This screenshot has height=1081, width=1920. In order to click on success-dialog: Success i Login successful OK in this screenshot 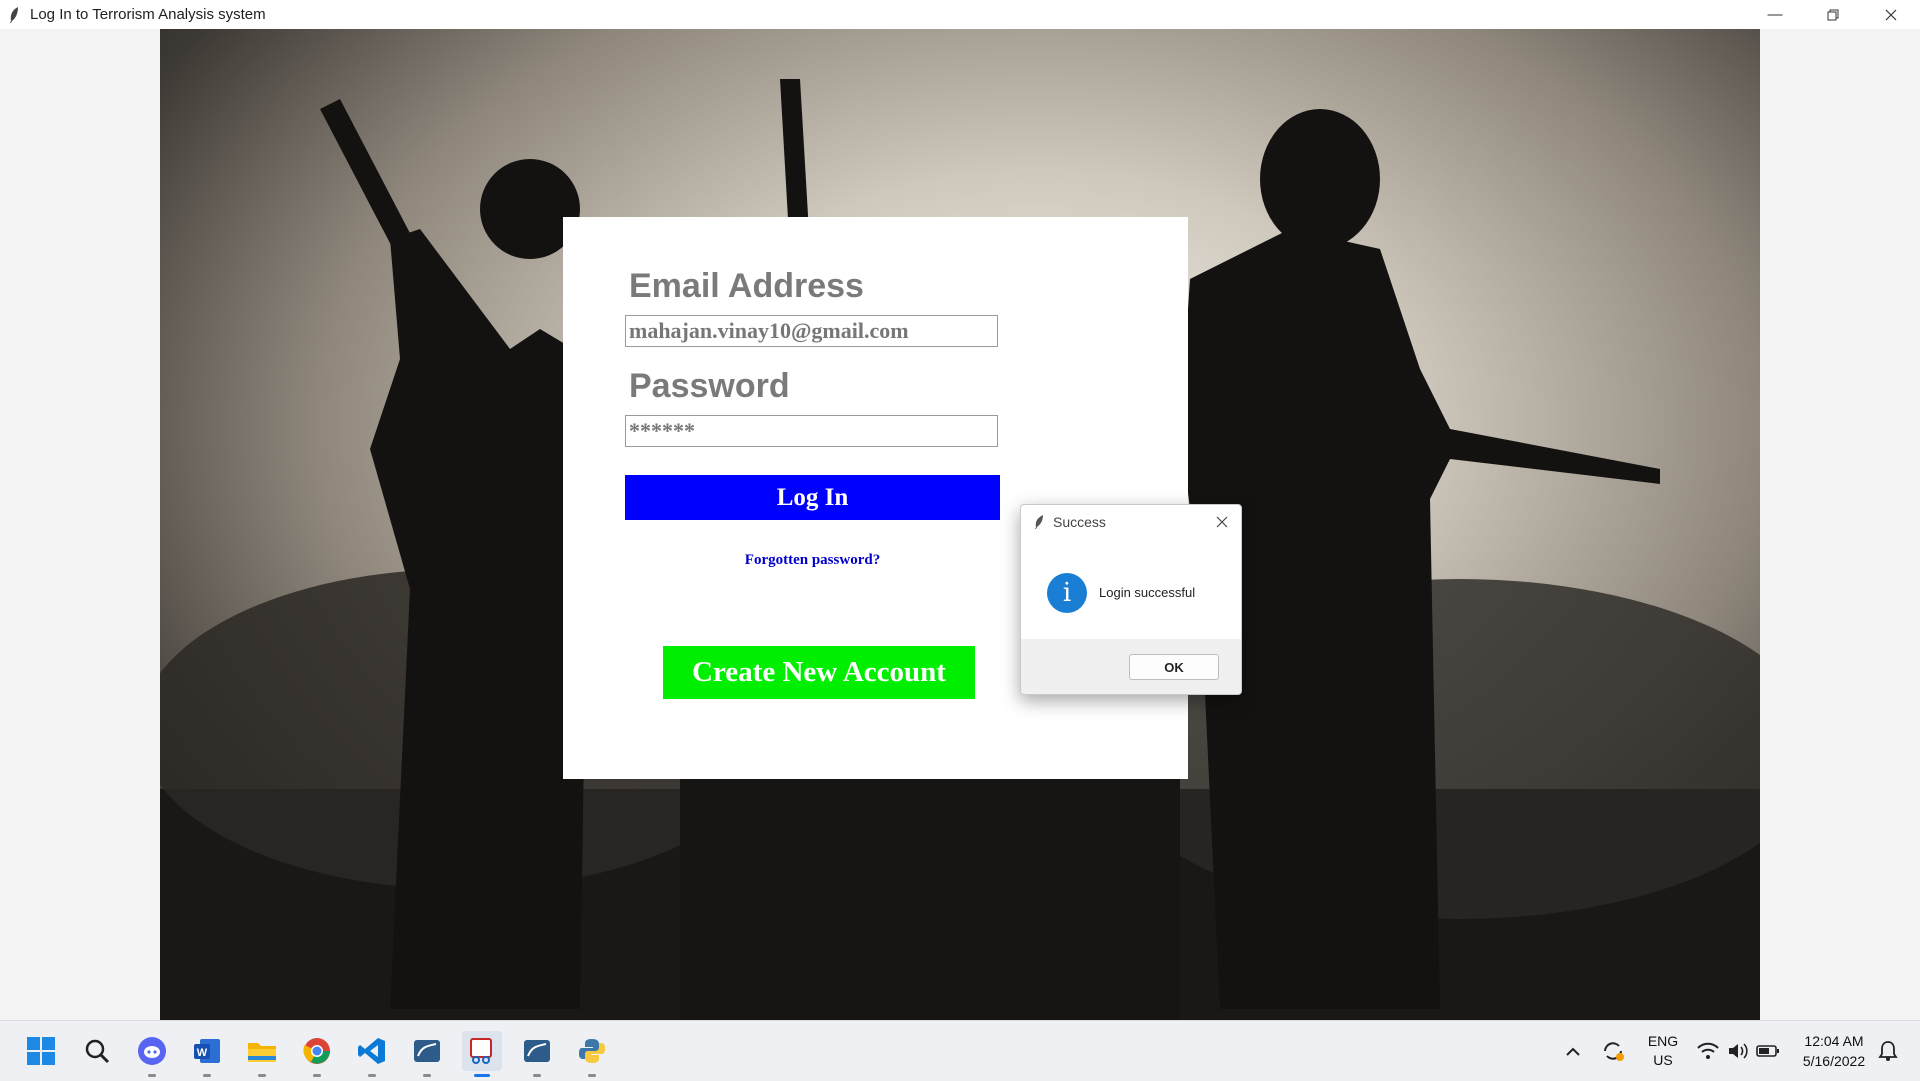, I will do `click(1131, 599)`.